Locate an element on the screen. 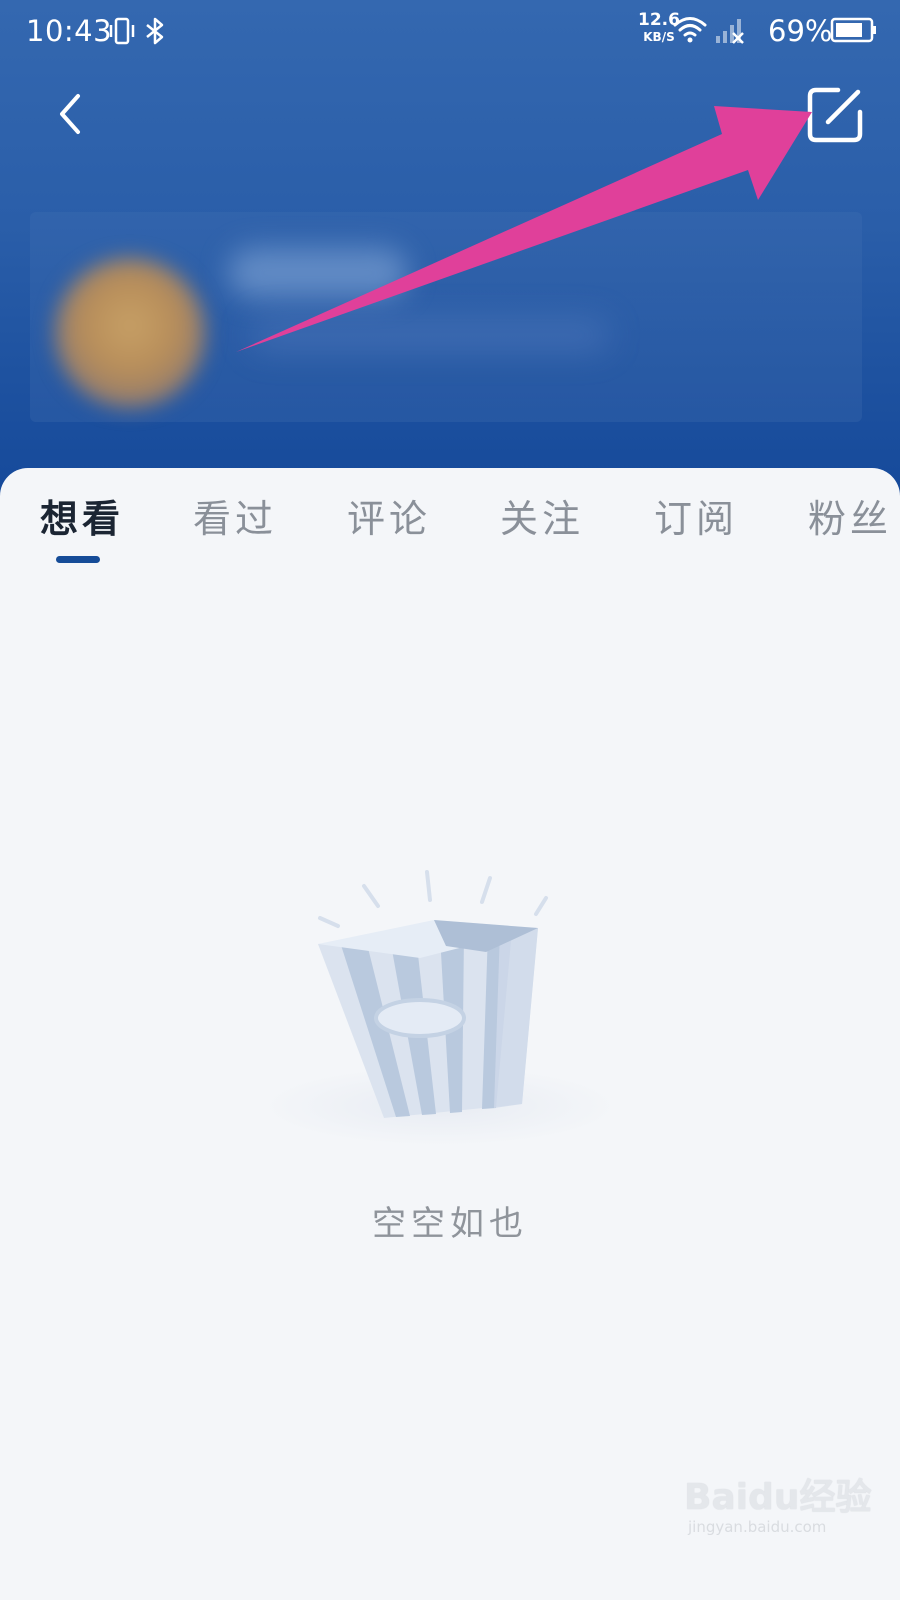  edit-icon is located at coordinates (835, 120).